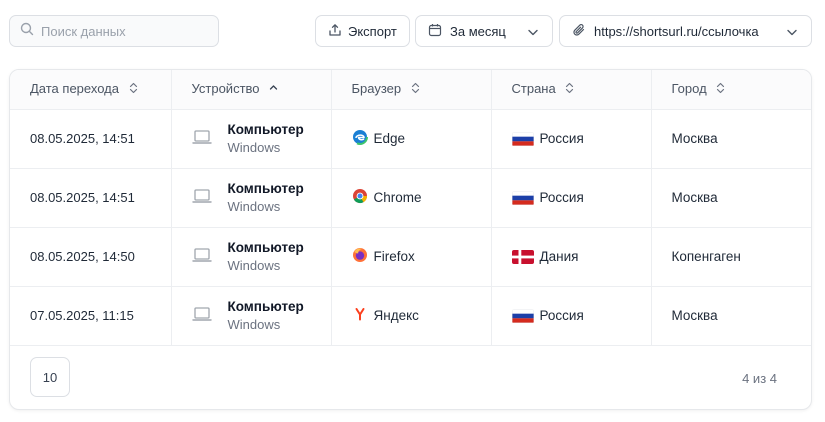  I want to click on denmark-flag-icon, so click(522, 256).